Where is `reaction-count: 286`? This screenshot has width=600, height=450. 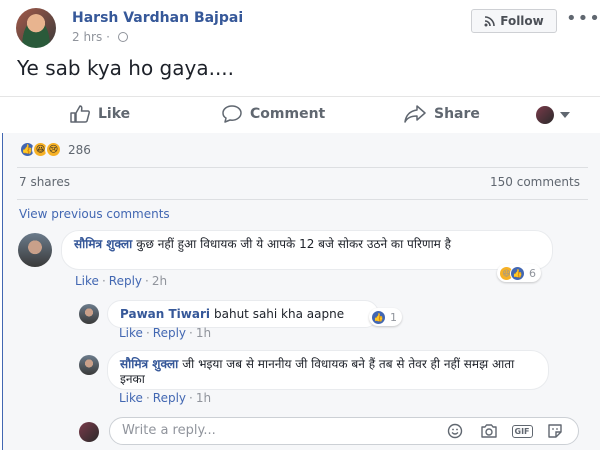
reaction-count: 286 is located at coordinates (79, 149).